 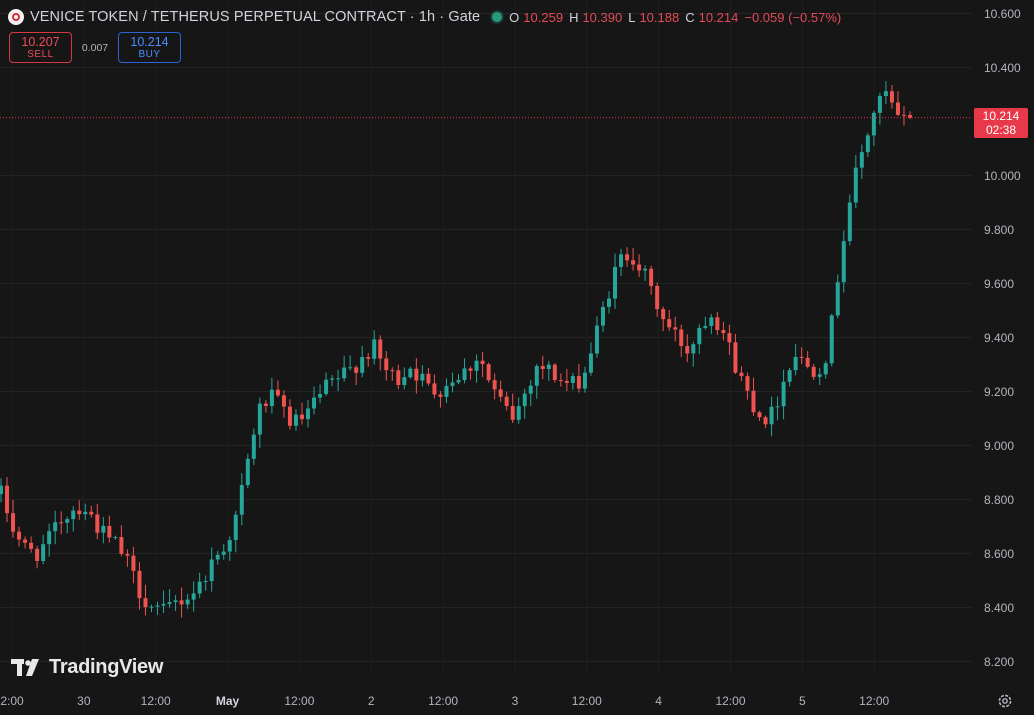 I want to click on tradingview-logo: TradingView, so click(x=87, y=667).